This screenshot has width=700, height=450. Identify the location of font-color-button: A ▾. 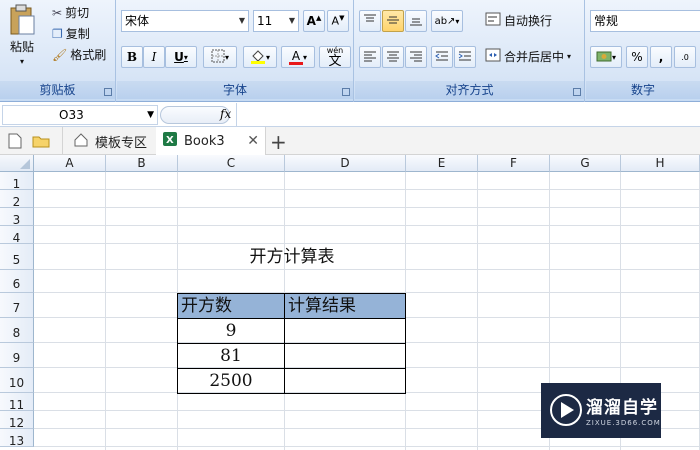
(298, 57).